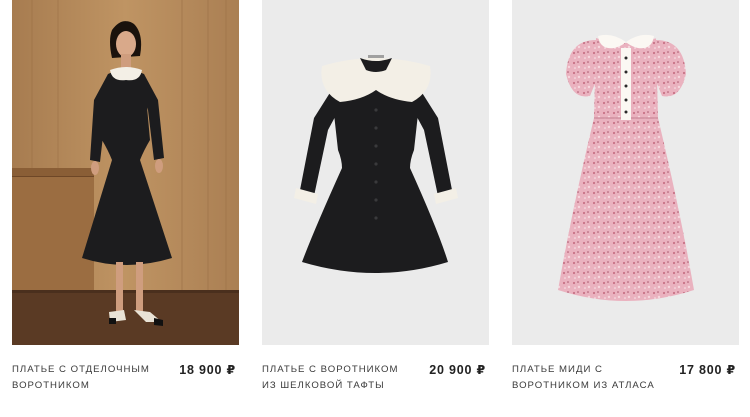 This screenshot has height=417, width=750. Describe the element at coordinates (336, 378) in the screenshot. I see `product-name: платье с воротником из шелковой тафты` at that location.